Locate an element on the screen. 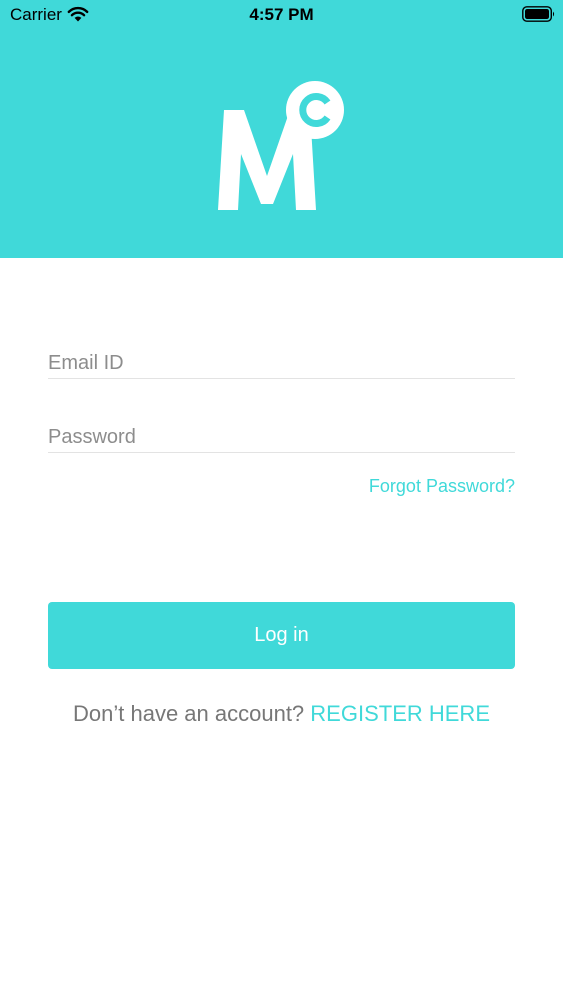  register-prompt-line: Don’t have an account? REGISTER HERE is located at coordinates (281, 714).